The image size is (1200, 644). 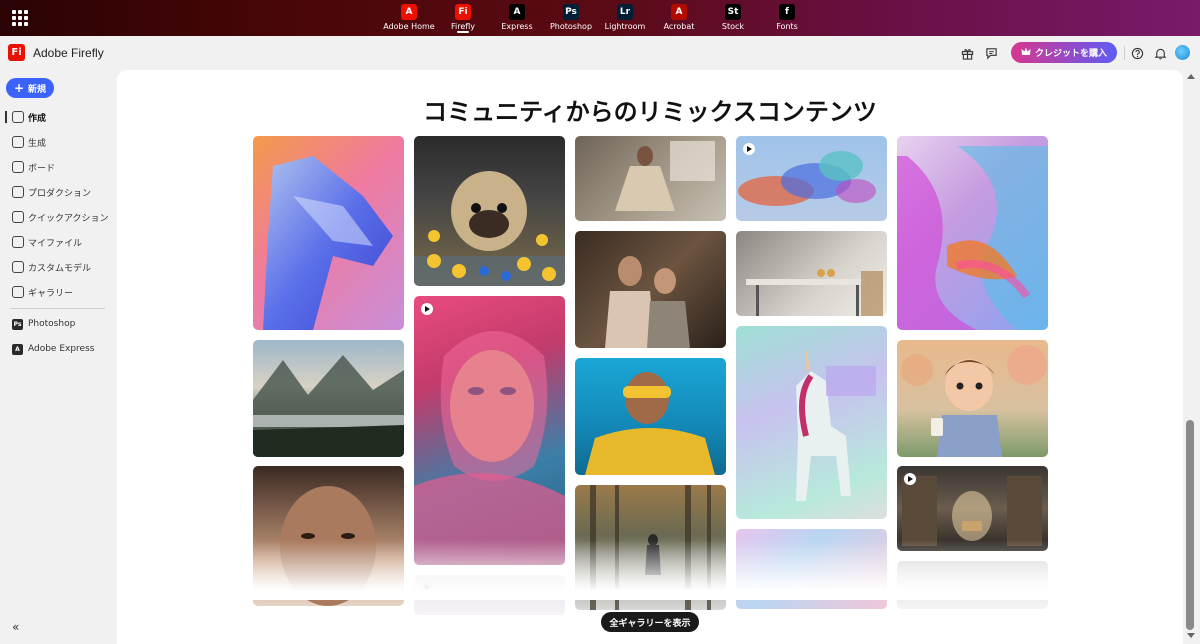 What do you see at coordinates (650, 178) in the screenshot?
I see `gallery-tile-woman-dress` at bounding box center [650, 178].